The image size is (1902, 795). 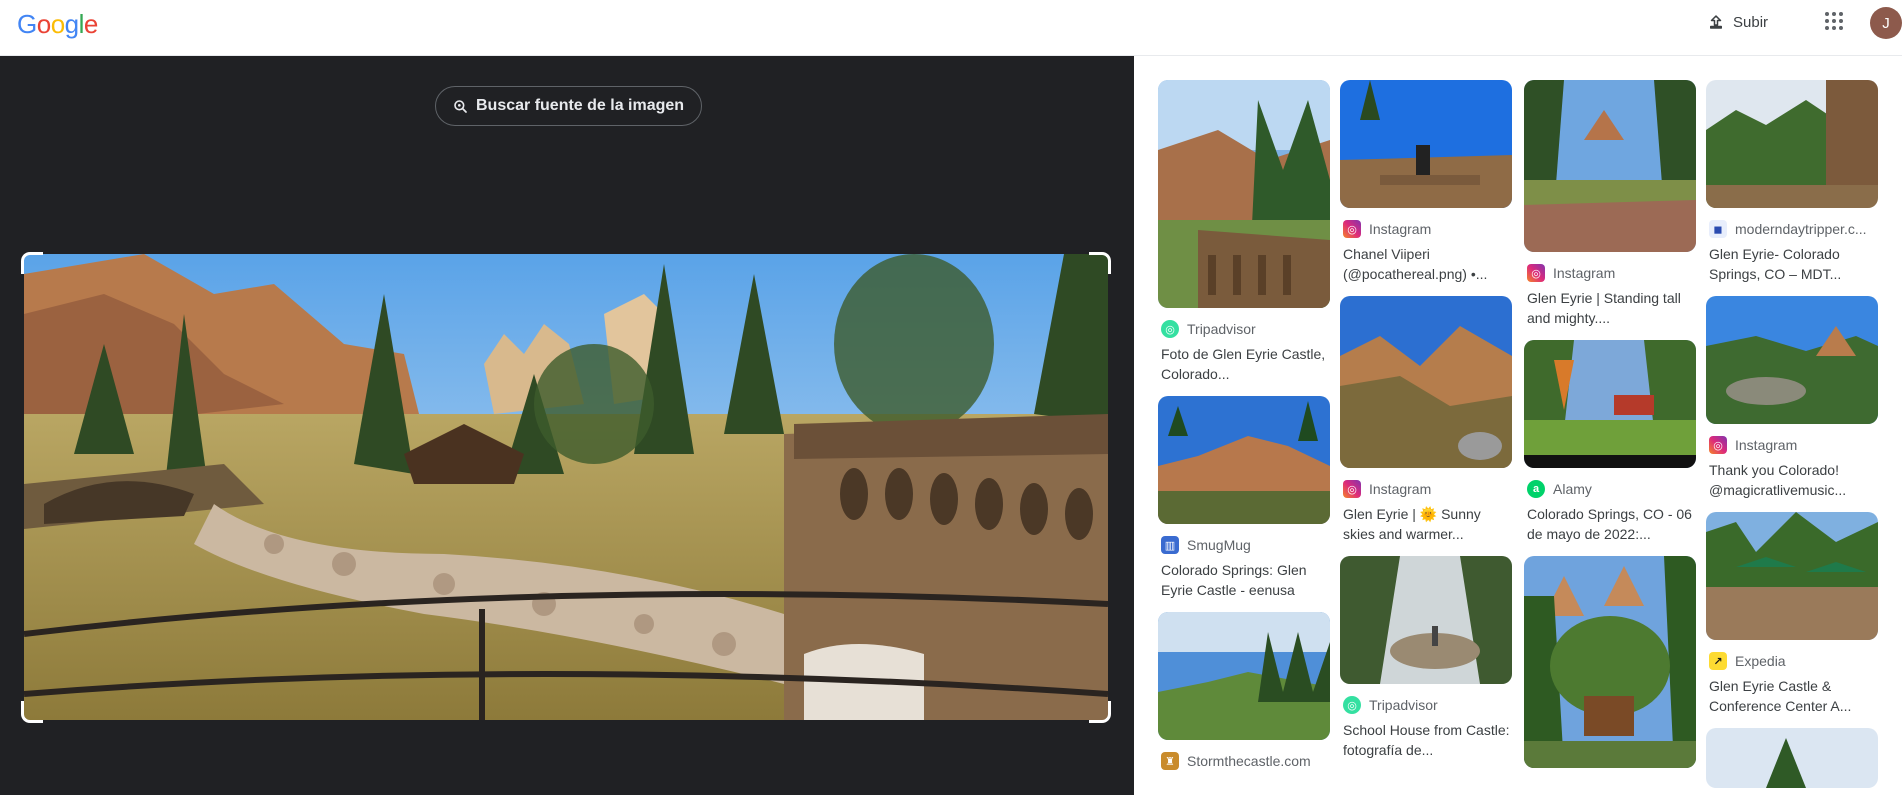 What do you see at coordinates (1886, 23) in the screenshot?
I see `account-avatar: J` at bounding box center [1886, 23].